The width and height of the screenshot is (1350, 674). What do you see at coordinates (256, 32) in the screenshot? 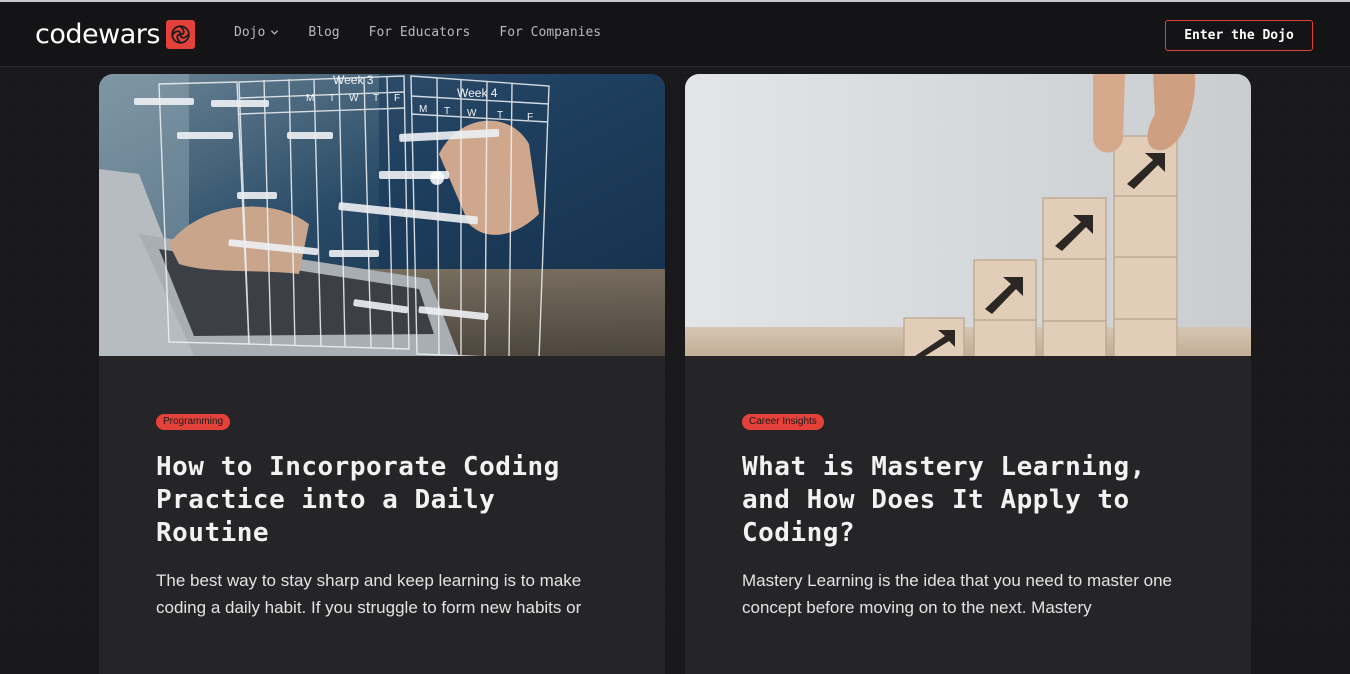
I see `nav-link-dojo: Dojo` at bounding box center [256, 32].